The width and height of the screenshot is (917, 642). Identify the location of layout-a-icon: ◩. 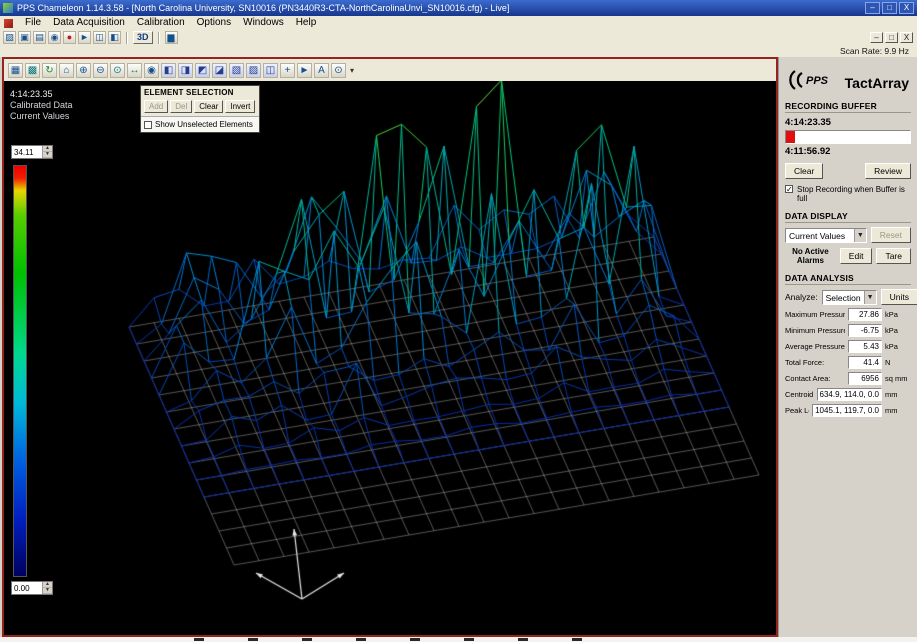
(202, 70).